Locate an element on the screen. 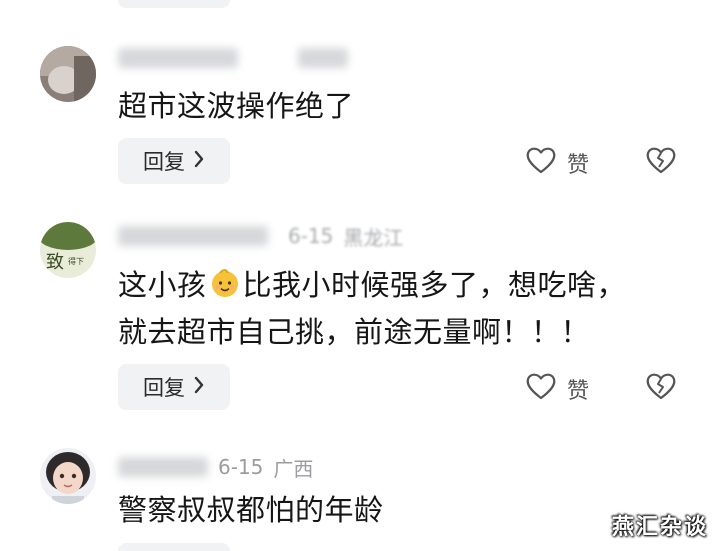 Image resolution: width=720 pixels, height=551 pixels. comment-text-line: 超市这波操作绝了 is located at coordinates (236, 106).